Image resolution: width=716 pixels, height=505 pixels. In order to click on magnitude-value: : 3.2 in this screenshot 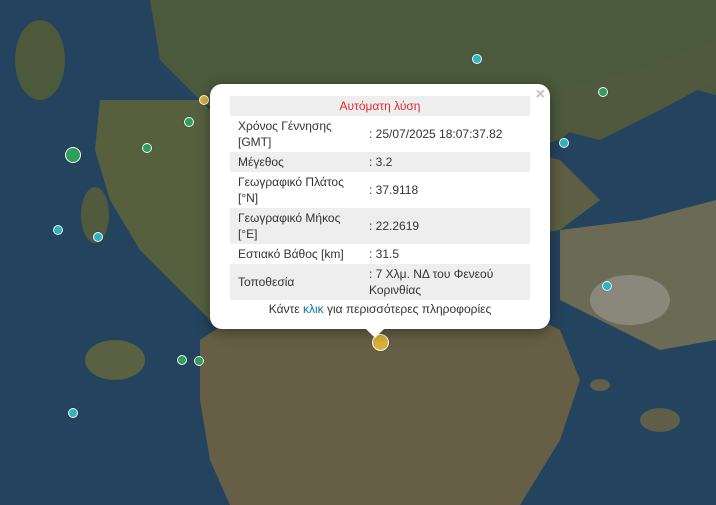, I will do `click(381, 162)`.